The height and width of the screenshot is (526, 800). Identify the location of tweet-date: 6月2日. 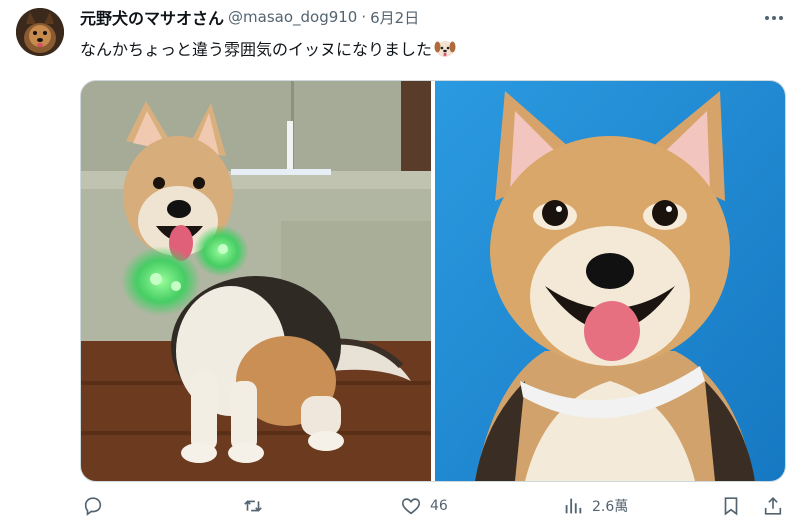
(394, 17).